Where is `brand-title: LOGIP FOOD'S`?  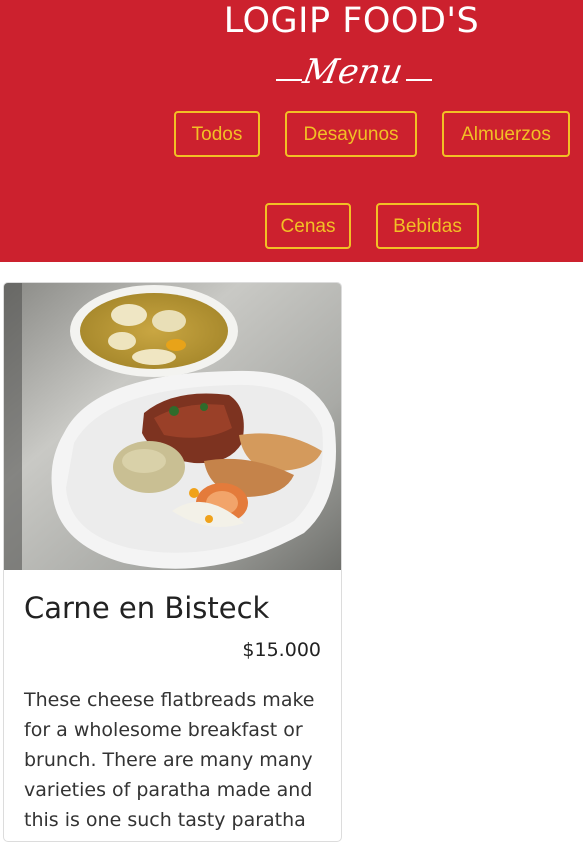
brand-title: LOGIP FOOD'S is located at coordinates (351, 21).